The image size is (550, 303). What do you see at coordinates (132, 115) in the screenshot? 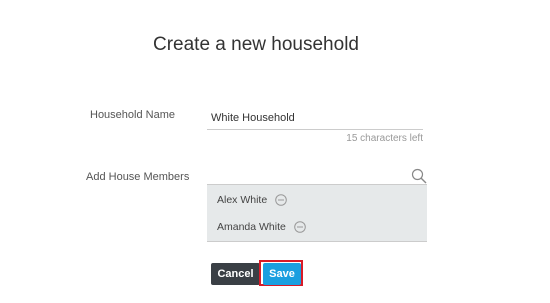
I see `household-name-label: Household Name` at bounding box center [132, 115].